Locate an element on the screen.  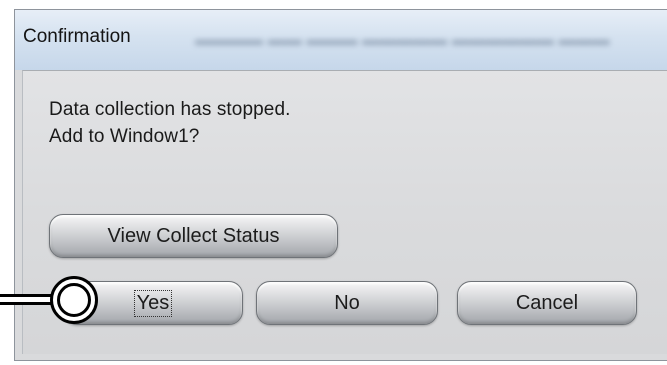
no-label: No is located at coordinates (347, 302).